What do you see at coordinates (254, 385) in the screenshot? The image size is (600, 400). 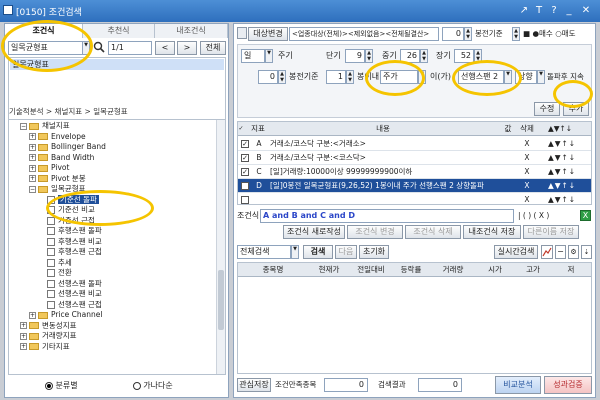 I see `save-interest-button: 관심저장` at bounding box center [254, 385].